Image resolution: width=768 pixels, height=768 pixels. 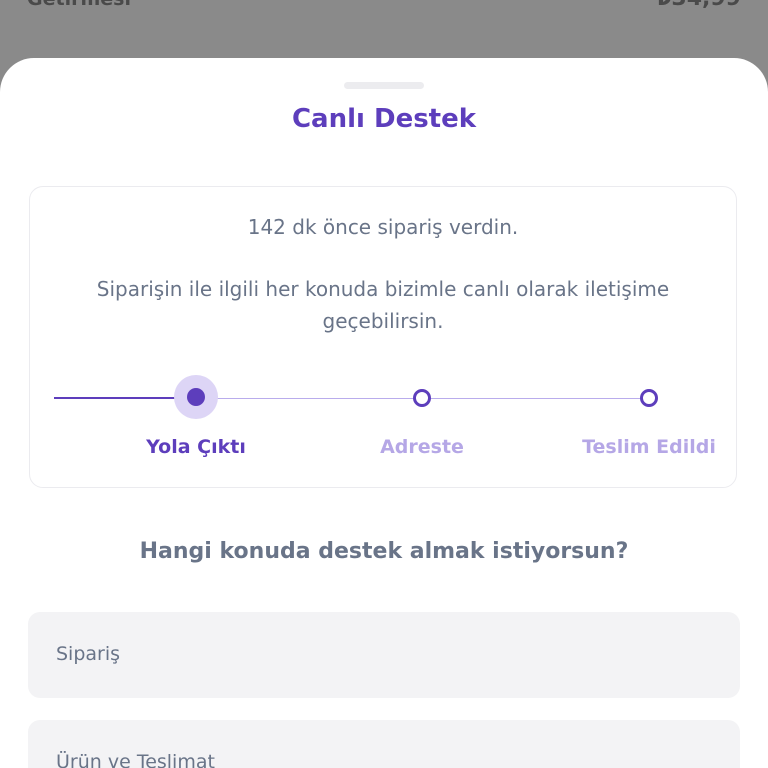 What do you see at coordinates (79, 5) in the screenshot?
I see `background-item-label: Getirmesi` at bounding box center [79, 5].